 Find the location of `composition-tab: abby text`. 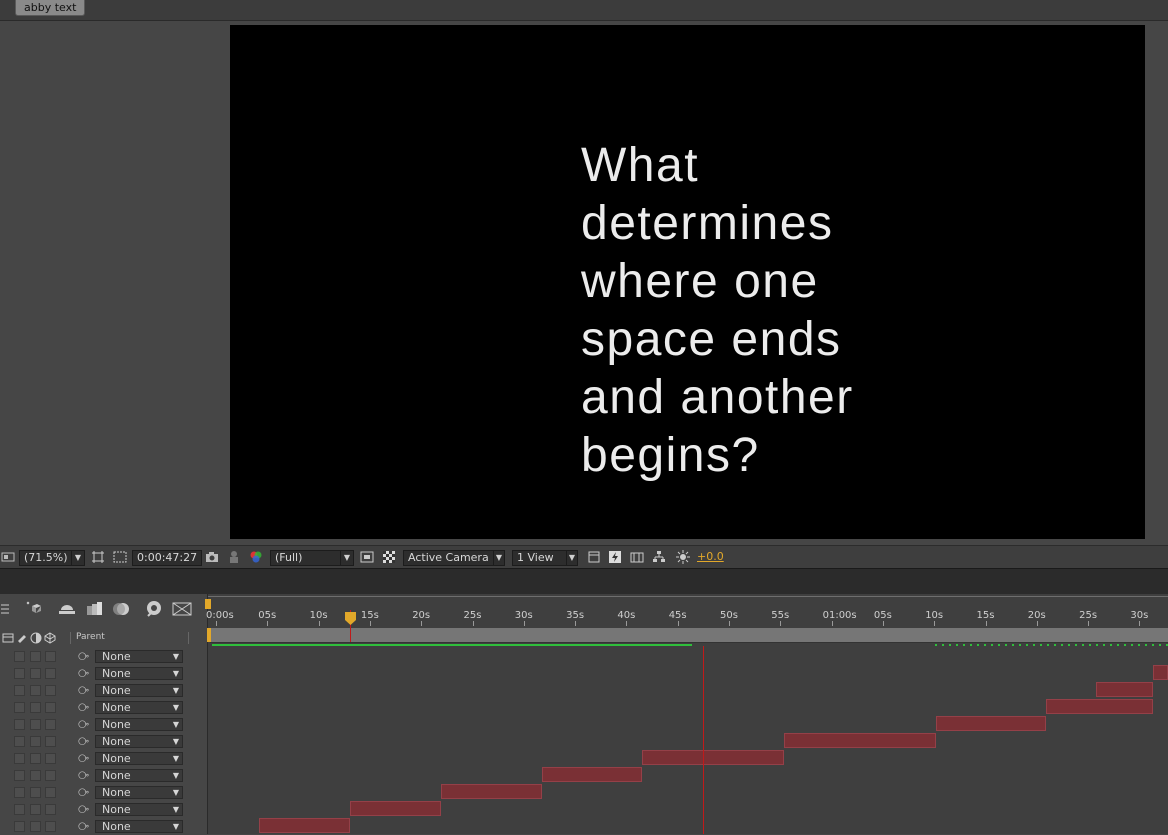

composition-tab: abby text is located at coordinates (50, 8).